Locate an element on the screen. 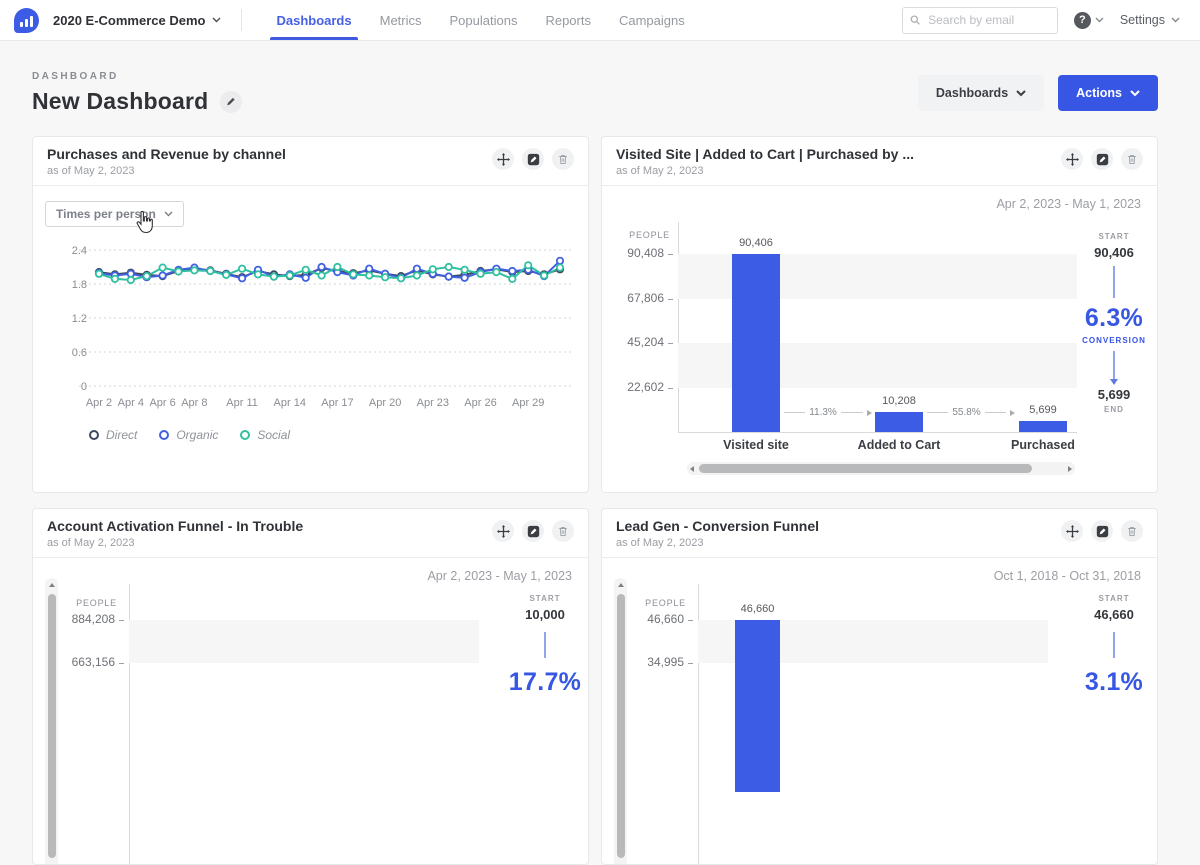 The image size is (1200, 865). funnel-step-label: Visited site is located at coordinates (756, 445).